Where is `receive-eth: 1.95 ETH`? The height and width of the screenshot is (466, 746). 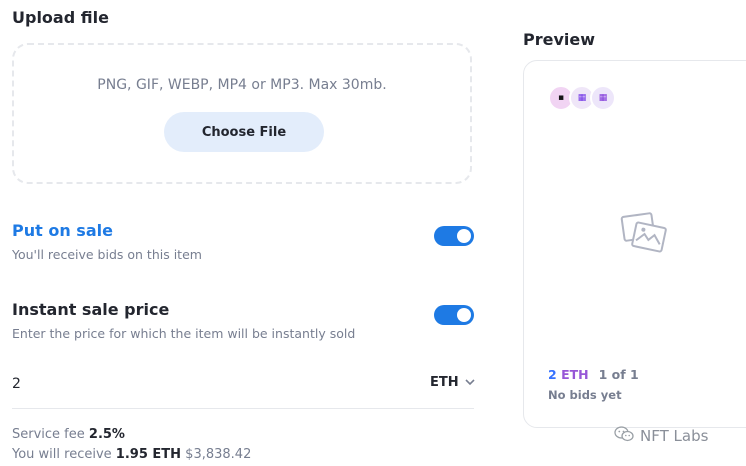
receive-eth: 1.95 ETH is located at coordinates (148, 454).